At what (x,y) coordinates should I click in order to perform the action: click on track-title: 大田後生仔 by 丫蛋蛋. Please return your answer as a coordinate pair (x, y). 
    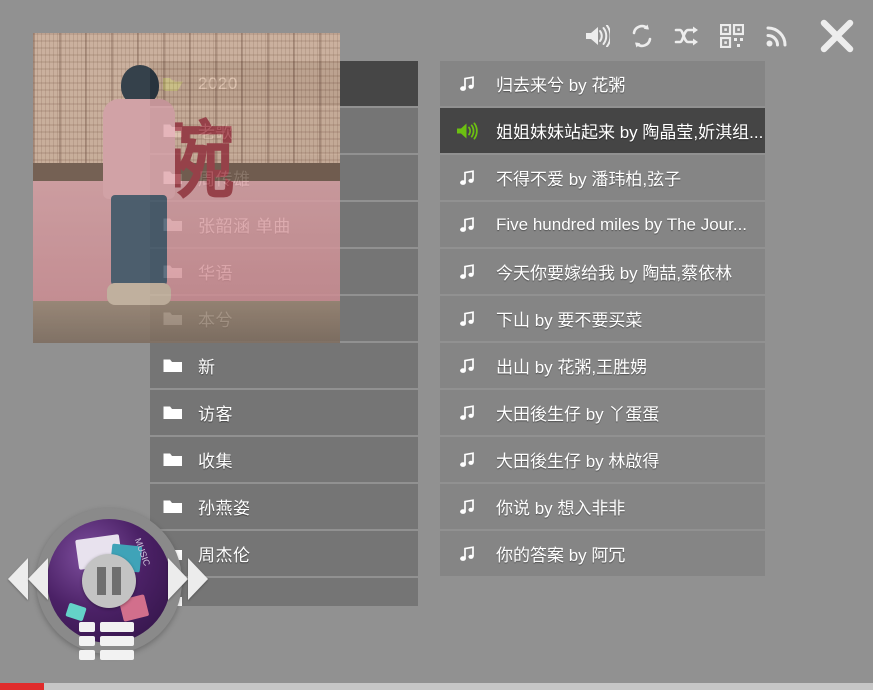
    Looking at the image, I should click on (578, 414).